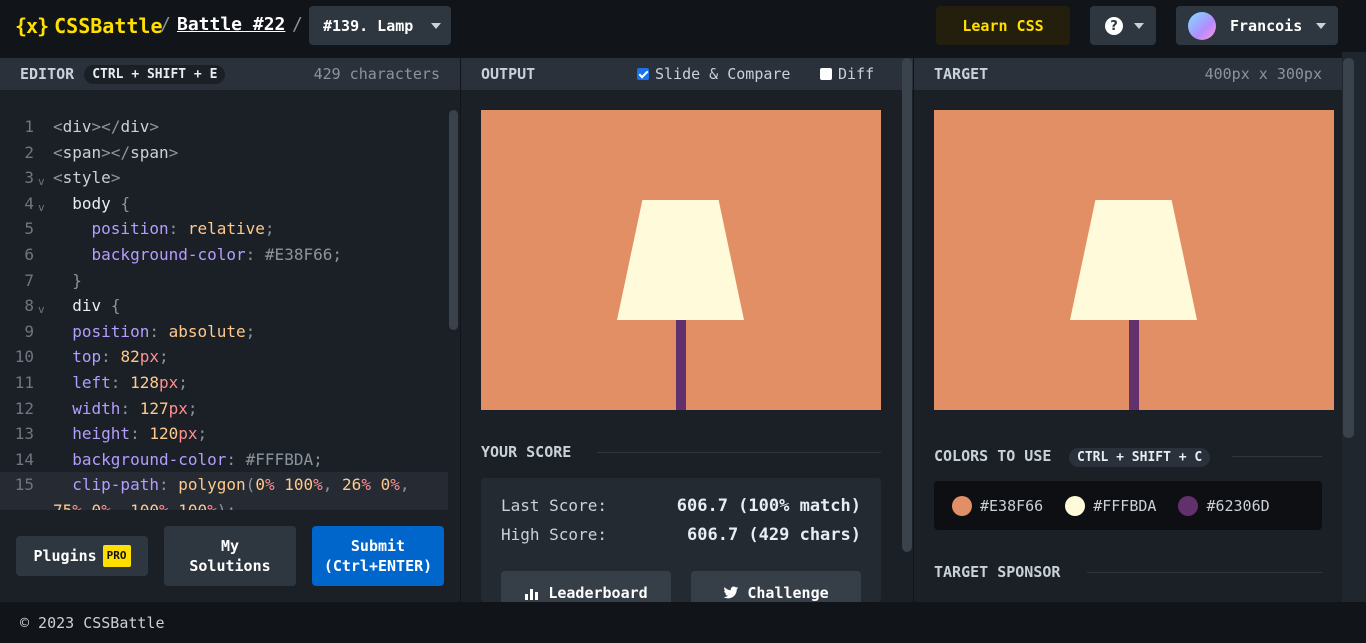  I want to click on slide-compare-label: Slide & Compare, so click(723, 74).